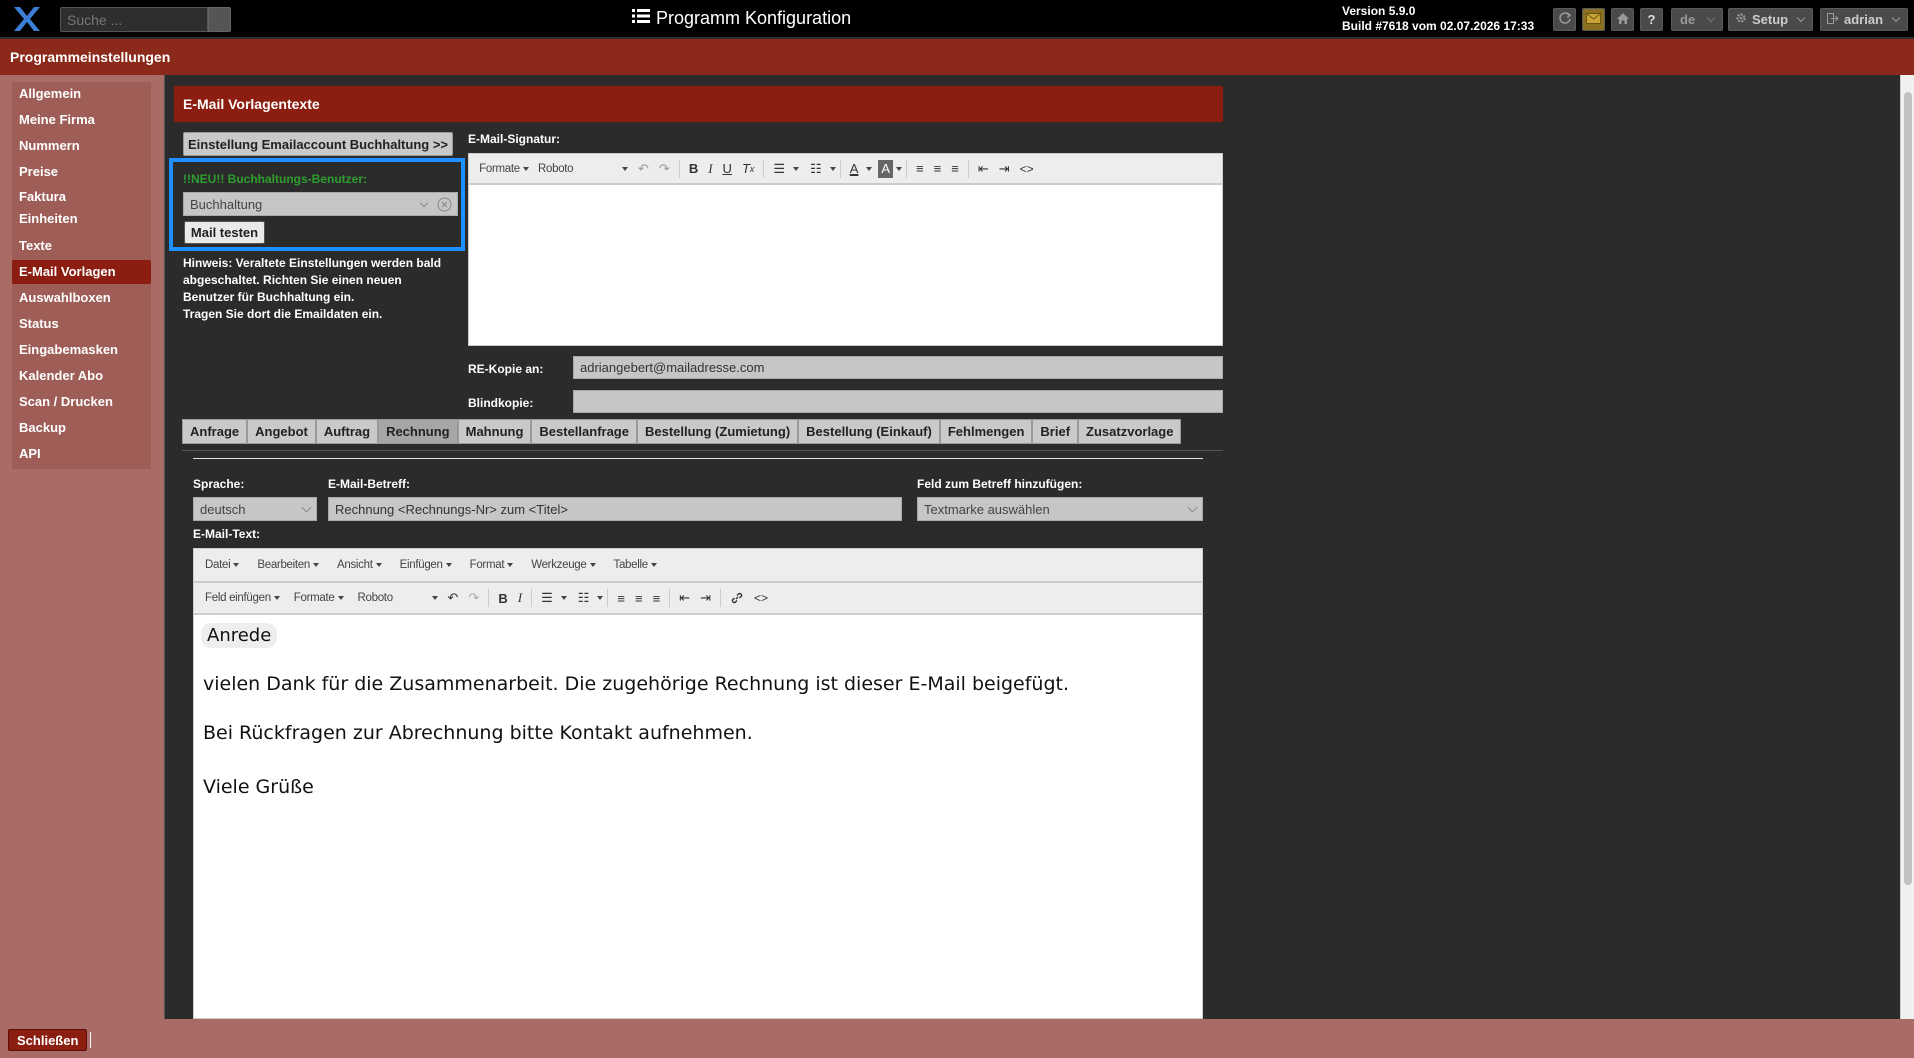  What do you see at coordinates (81, 172) in the screenshot?
I see `sidebar-item-preise: Preise` at bounding box center [81, 172].